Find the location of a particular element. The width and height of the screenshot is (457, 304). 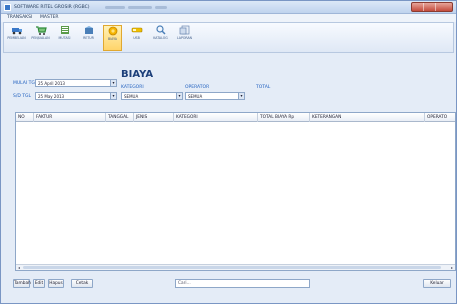

app-icon is located at coordinates (7, 7).